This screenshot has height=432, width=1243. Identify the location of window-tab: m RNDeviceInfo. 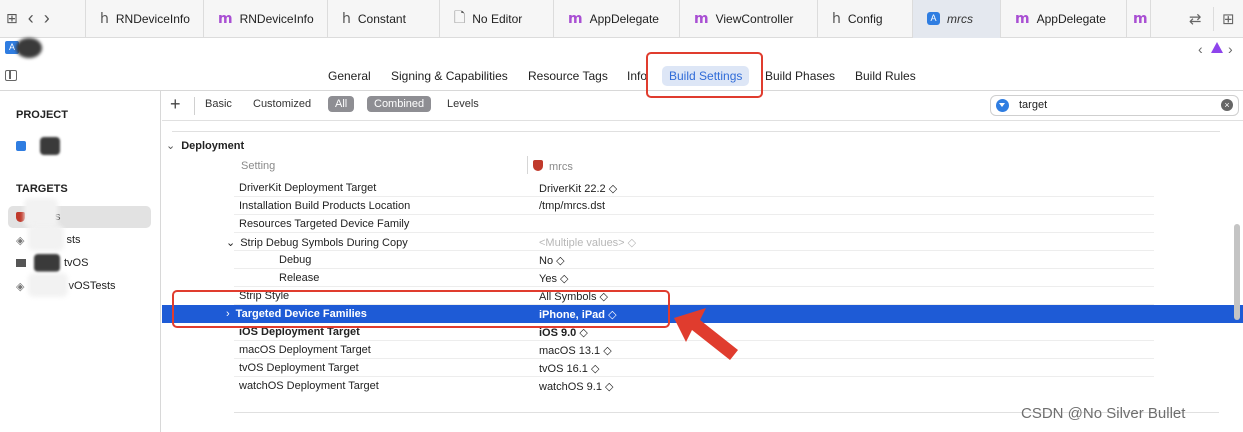
(266, 19).